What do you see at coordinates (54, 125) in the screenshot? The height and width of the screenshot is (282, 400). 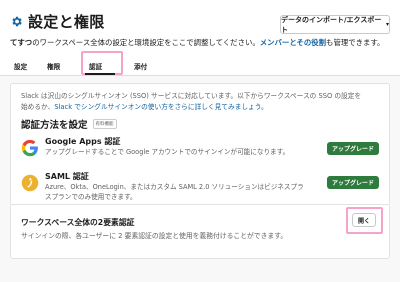 I see `section-title-text: 認証方法を設定` at bounding box center [54, 125].